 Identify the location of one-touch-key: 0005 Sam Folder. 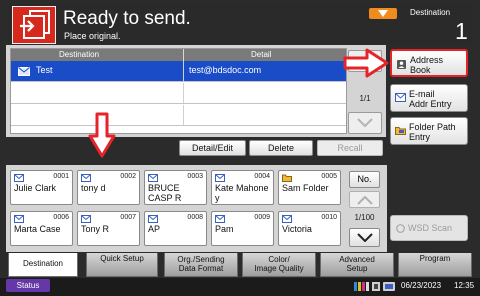
(309, 187).